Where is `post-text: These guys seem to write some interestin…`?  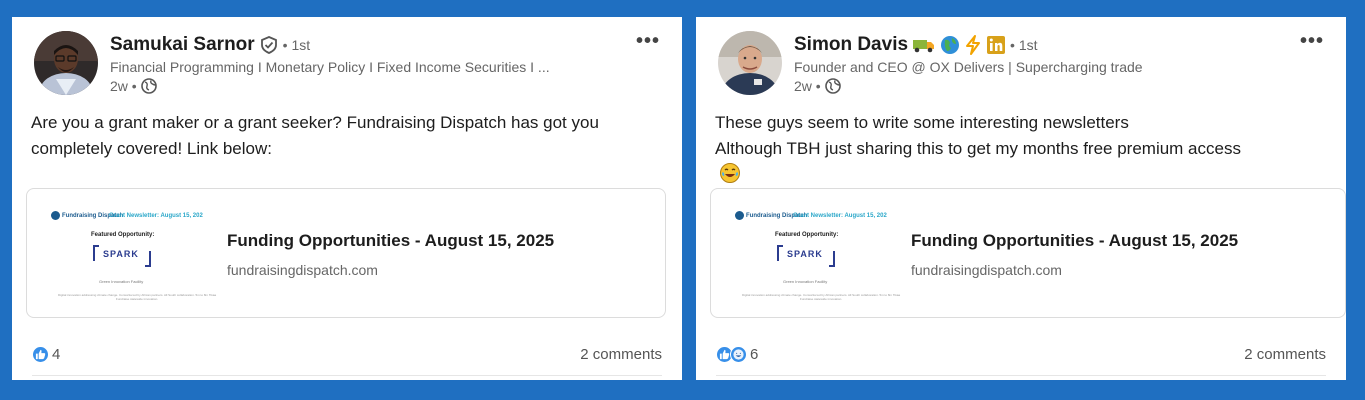 post-text: These guys seem to write some interestin… is located at coordinates (1020, 151).